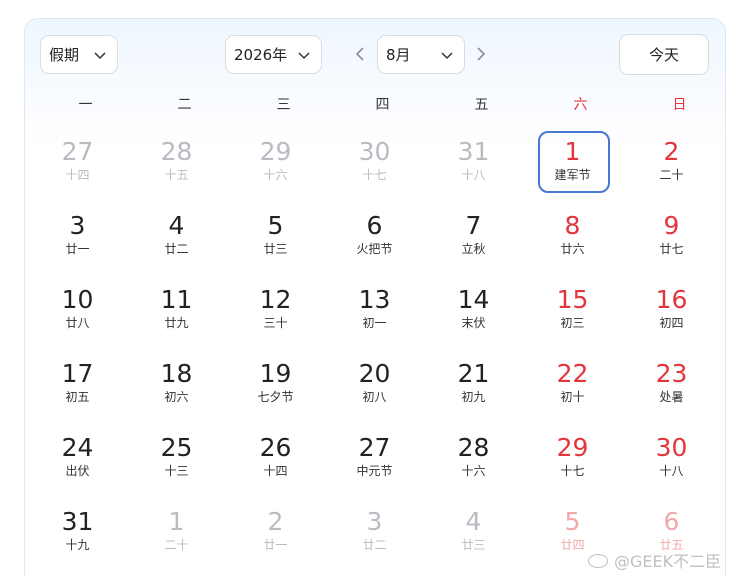 This screenshot has width=756, height=576. Describe the element at coordinates (572, 240) in the screenshot. I see `date-cell: 8 廿六` at that location.